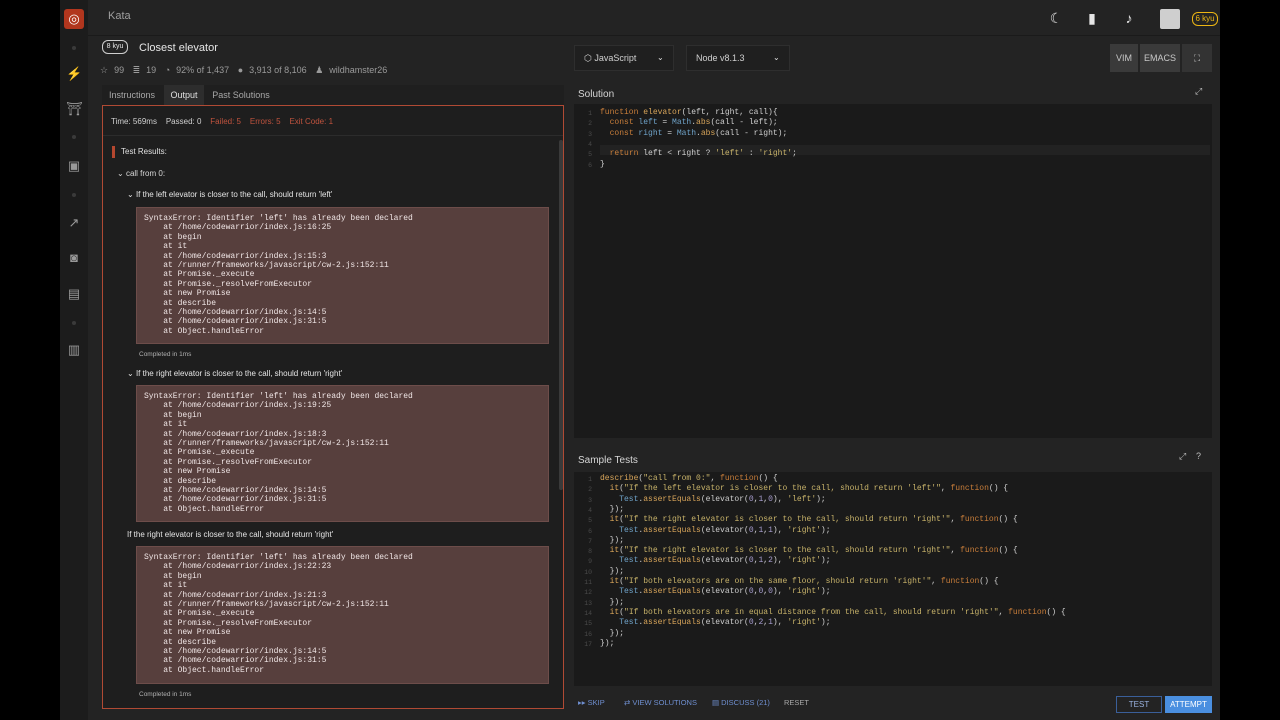 The width and height of the screenshot is (1280, 720). I want to click on describe-title: call from 0:, so click(145, 173).